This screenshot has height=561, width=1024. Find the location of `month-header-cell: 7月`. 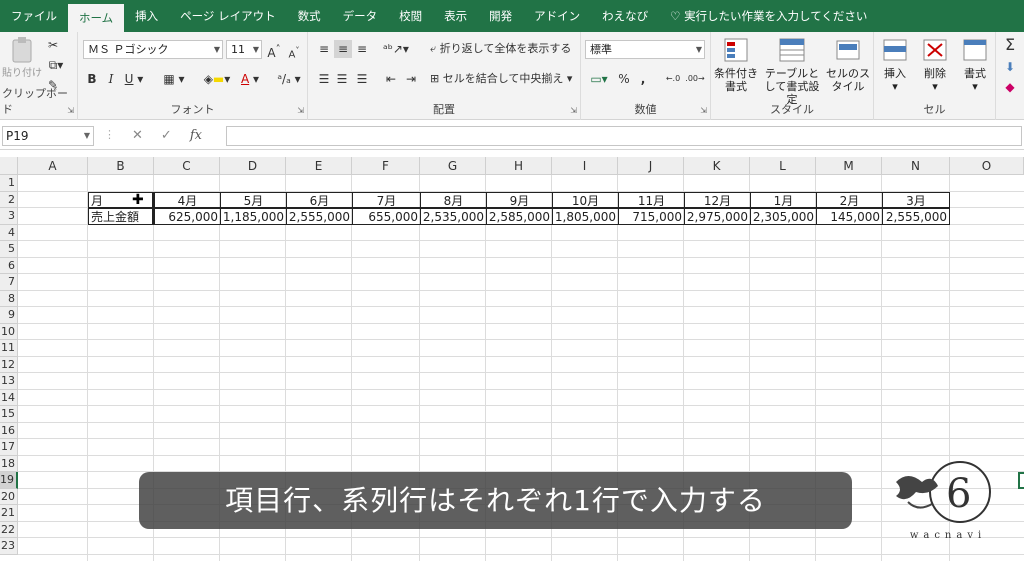

month-header-cell: 7月 is located at coordinates (386, 199).